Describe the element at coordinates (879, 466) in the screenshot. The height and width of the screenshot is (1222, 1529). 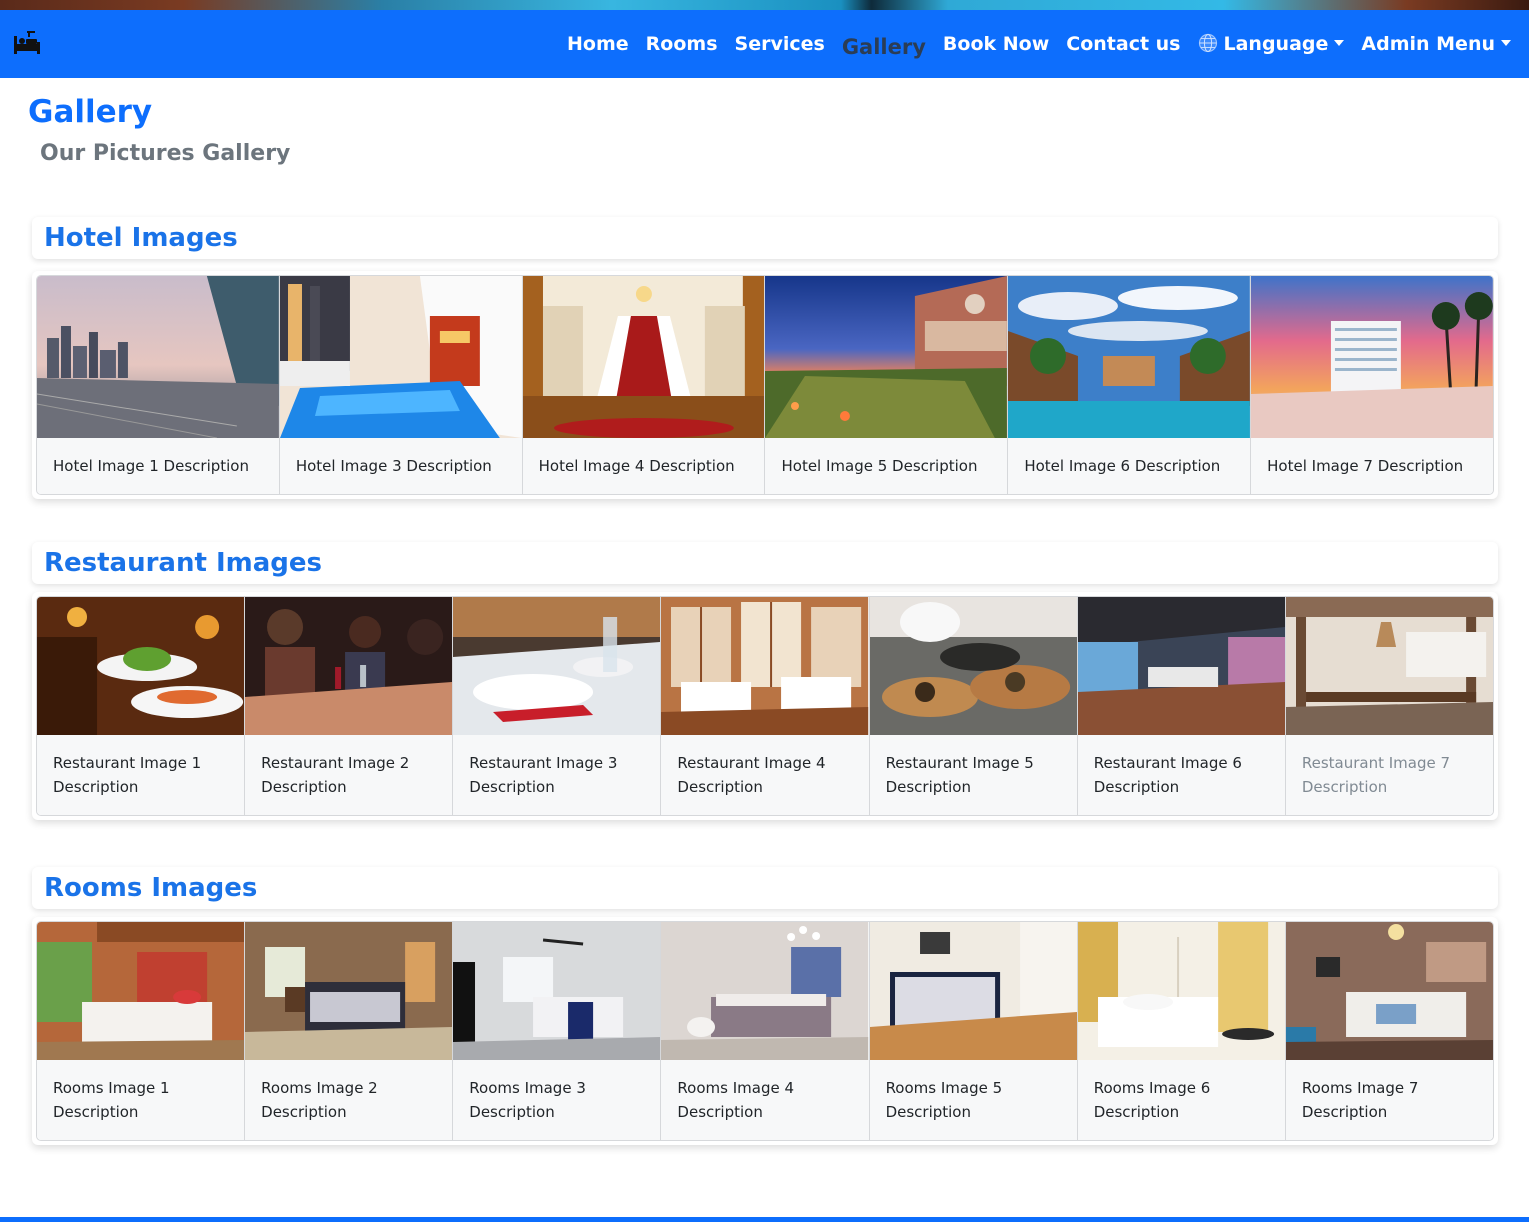
I see `card-caption: Hotel Image 5 Description` at that location.